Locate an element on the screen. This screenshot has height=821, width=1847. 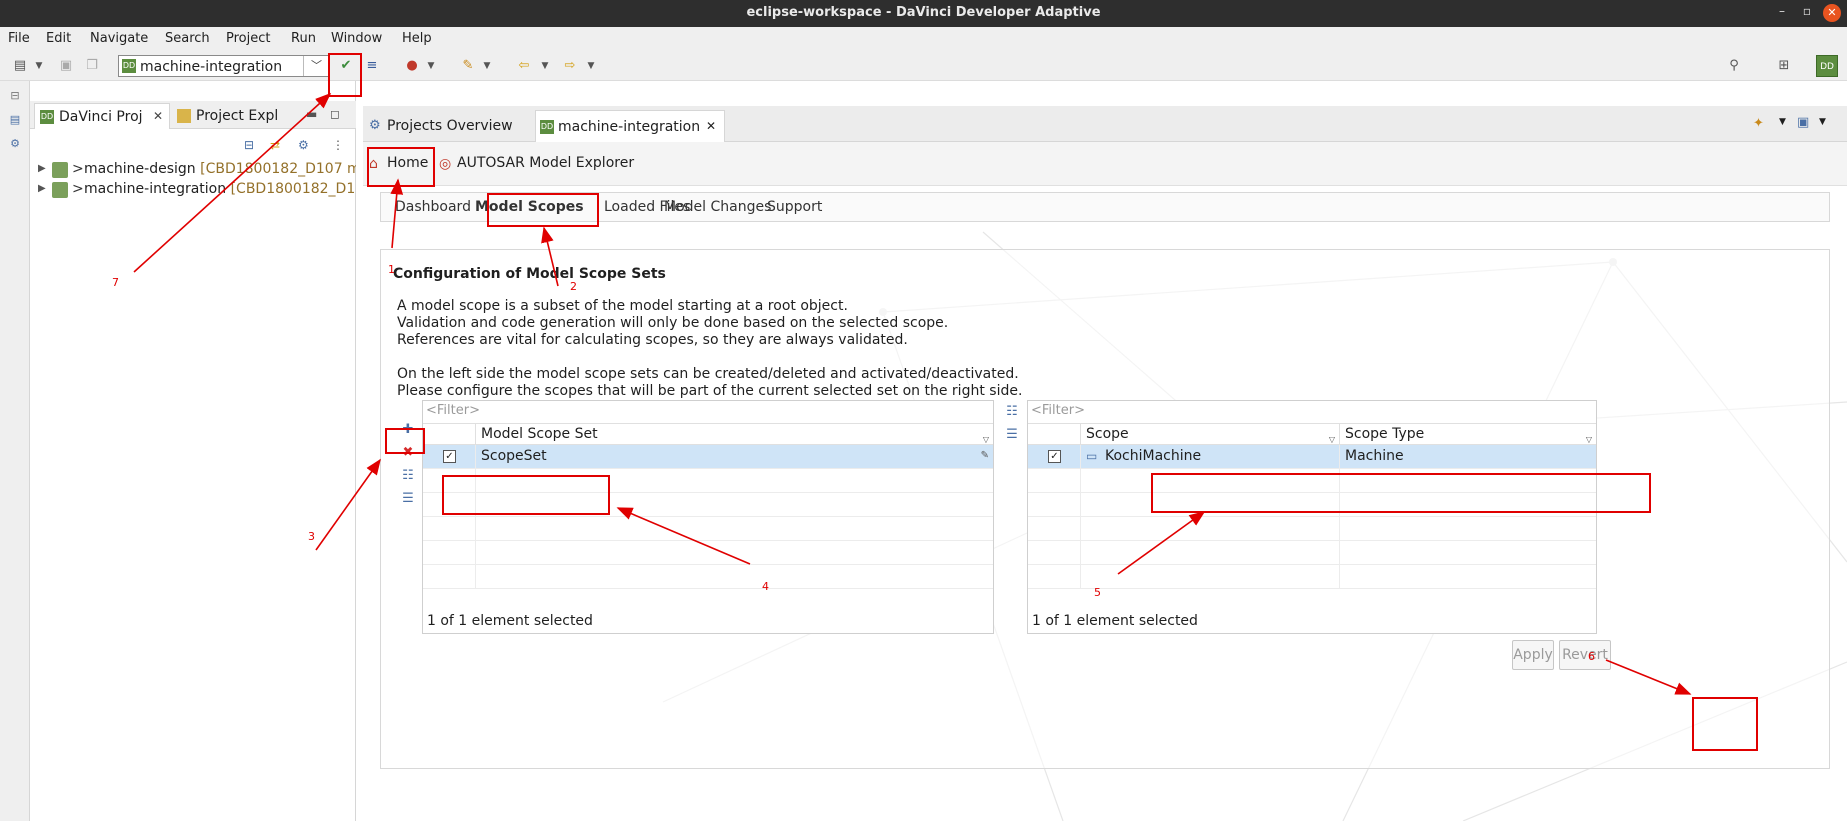
tab-machine-integration: DD machine-integration ✕ is located at coordinates (630, 126).